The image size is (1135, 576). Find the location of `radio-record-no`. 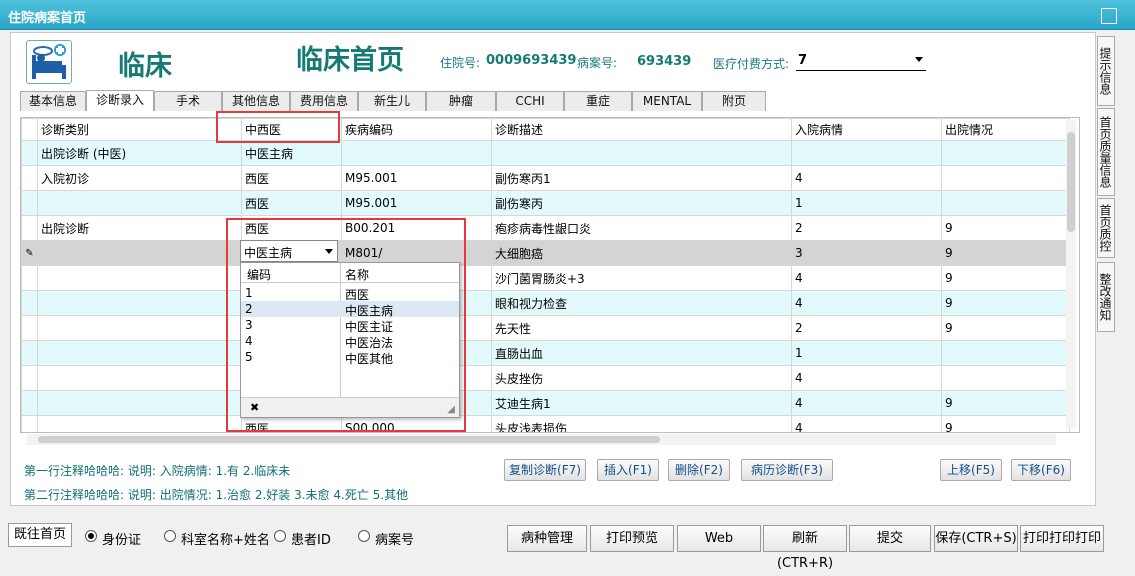

radio-record-no is located at coordinates (364, 536).